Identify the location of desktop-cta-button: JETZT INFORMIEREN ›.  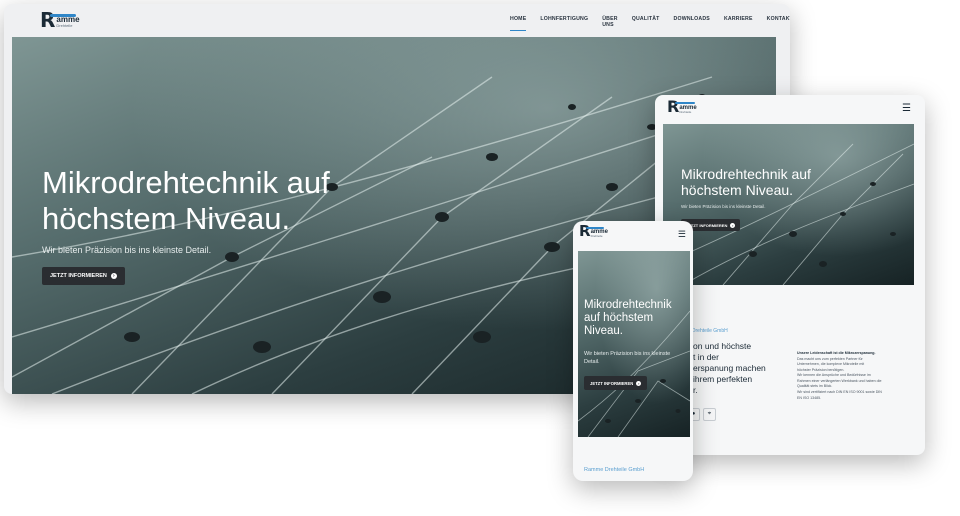
(83, 276).